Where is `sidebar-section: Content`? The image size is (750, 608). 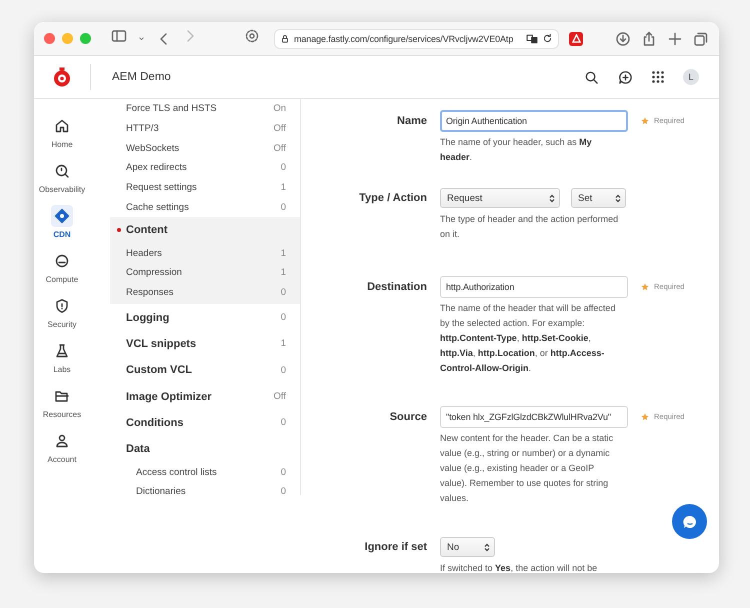
sidebar-section: Content is located at coordinates (205, 230).